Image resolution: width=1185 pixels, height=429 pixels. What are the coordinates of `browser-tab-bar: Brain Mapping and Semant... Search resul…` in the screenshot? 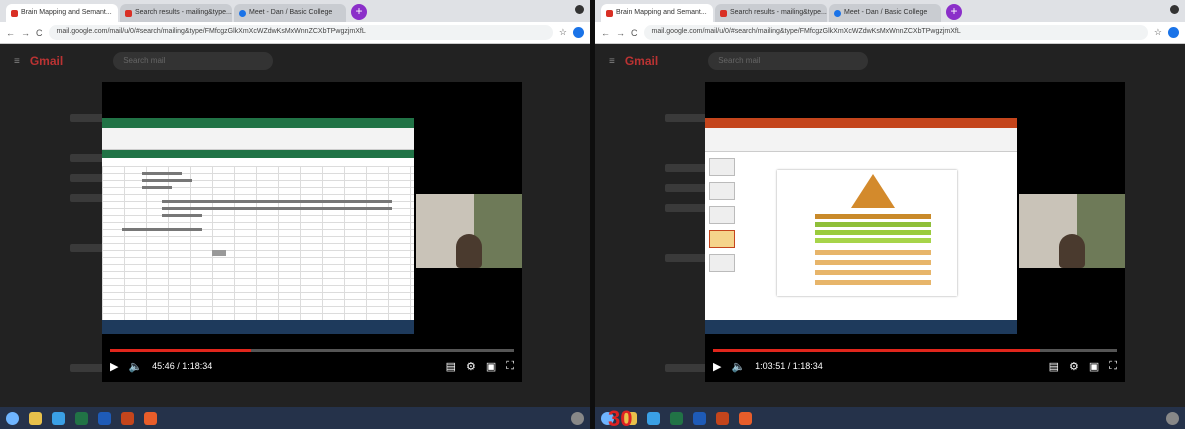 It's located at (295, 11).